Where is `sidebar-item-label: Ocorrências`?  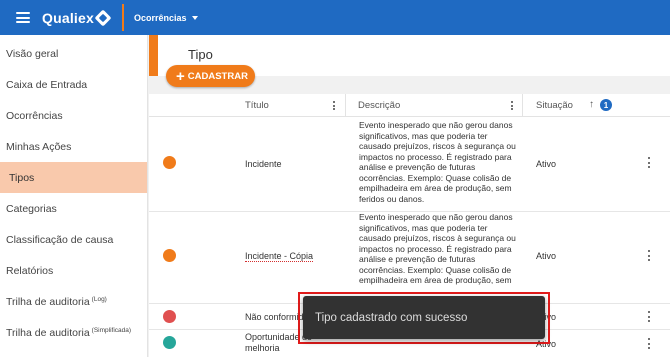 sidebar-item-label: Ocorrências is located at coordinates (34, 115).